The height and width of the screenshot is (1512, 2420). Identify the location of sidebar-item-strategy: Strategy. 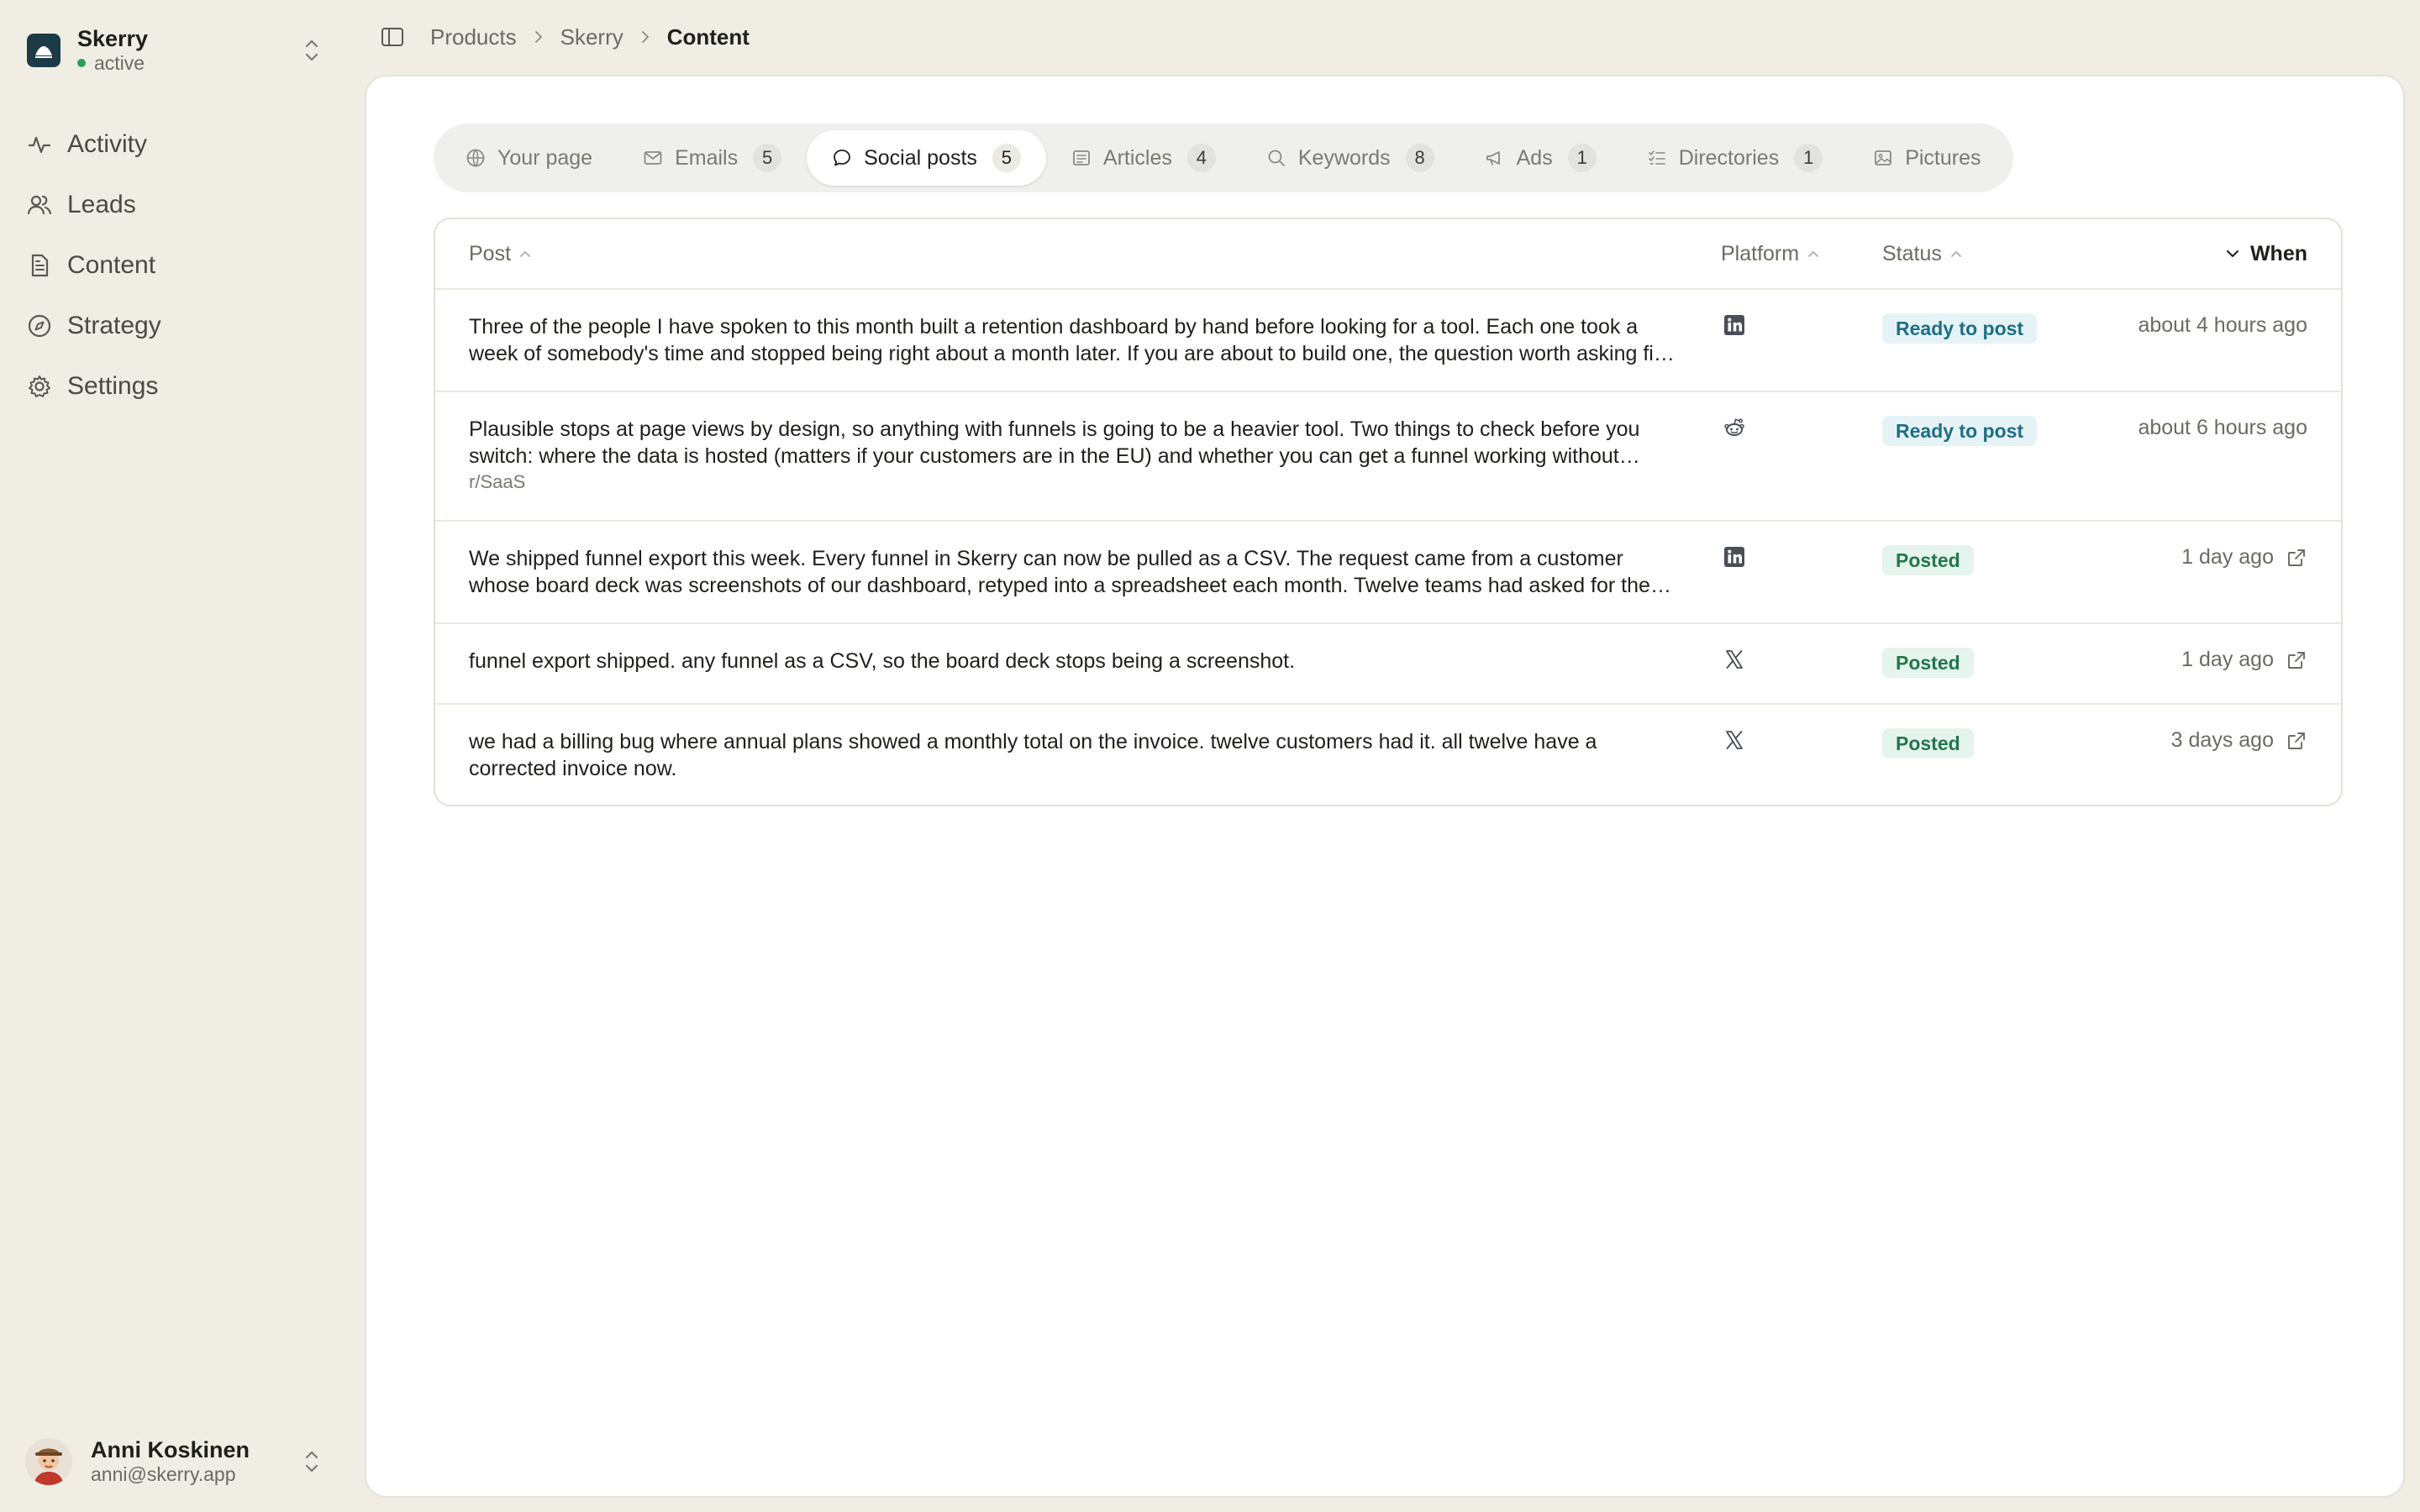
(182, 326).